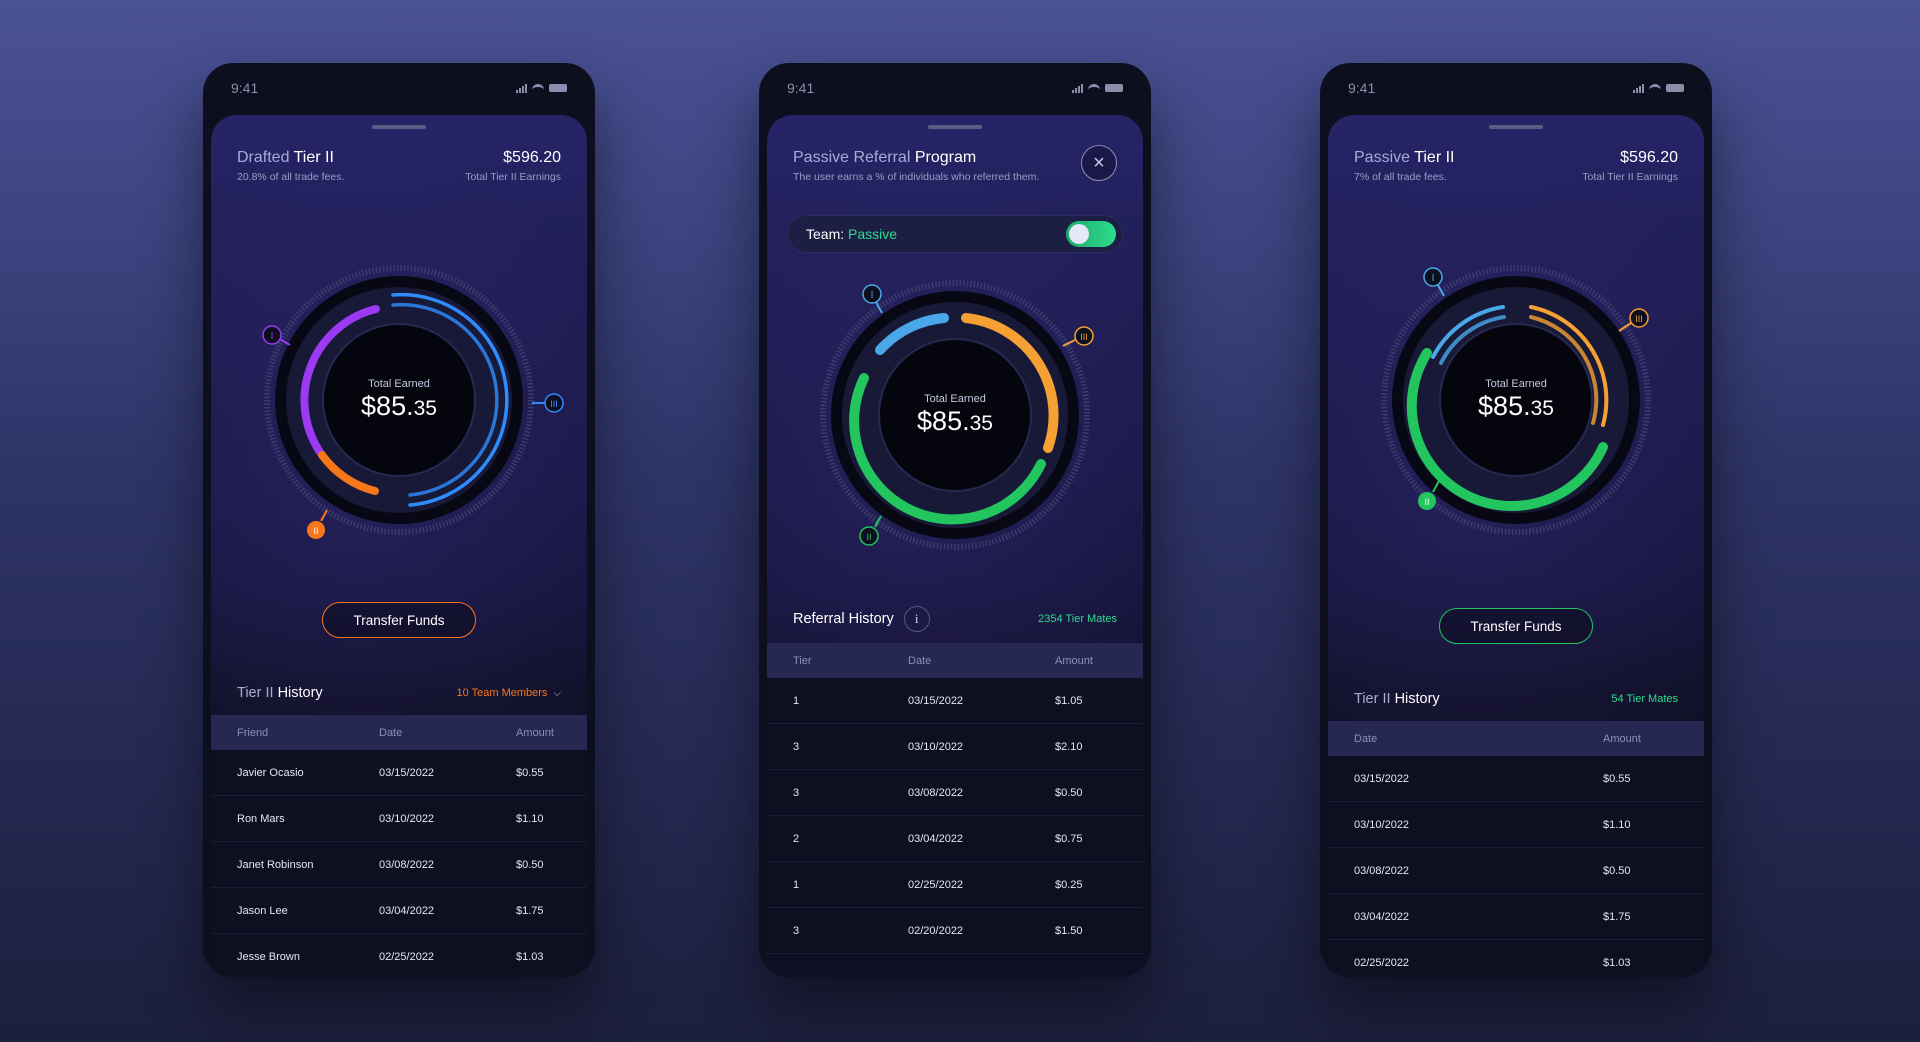  What do you see at coordinates (955, 660) in the screenshot?
I see `table-header: Tier Date Amount` at bounding box center [955, 660].